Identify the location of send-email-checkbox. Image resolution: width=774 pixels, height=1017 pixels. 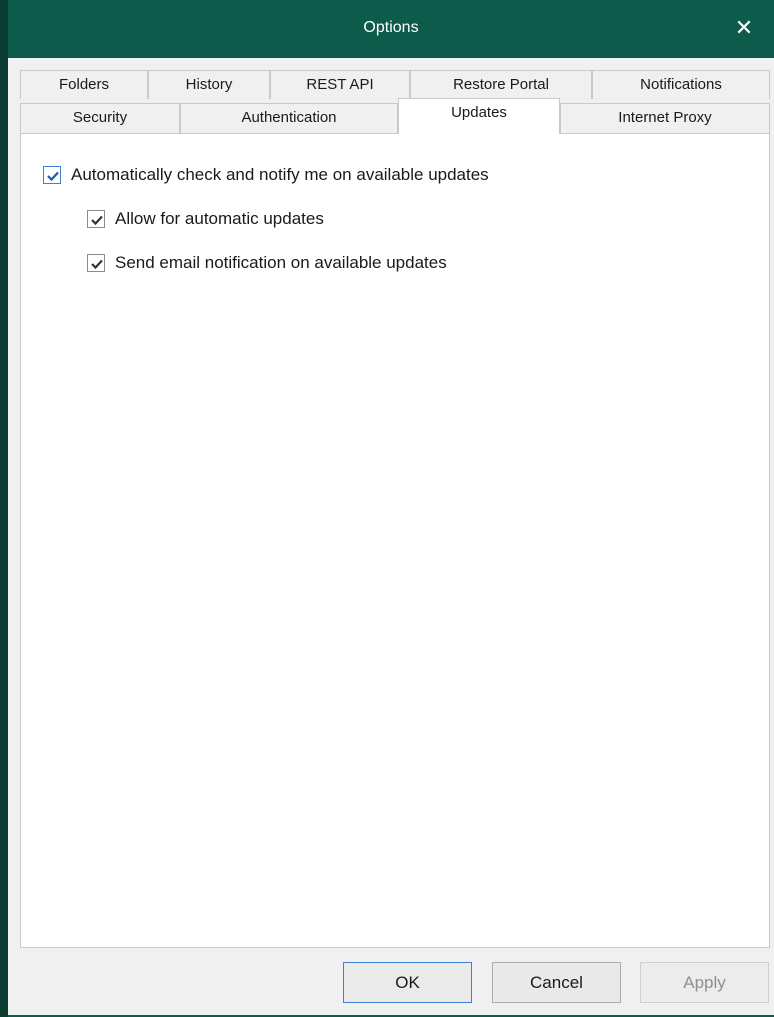
(96, 263).